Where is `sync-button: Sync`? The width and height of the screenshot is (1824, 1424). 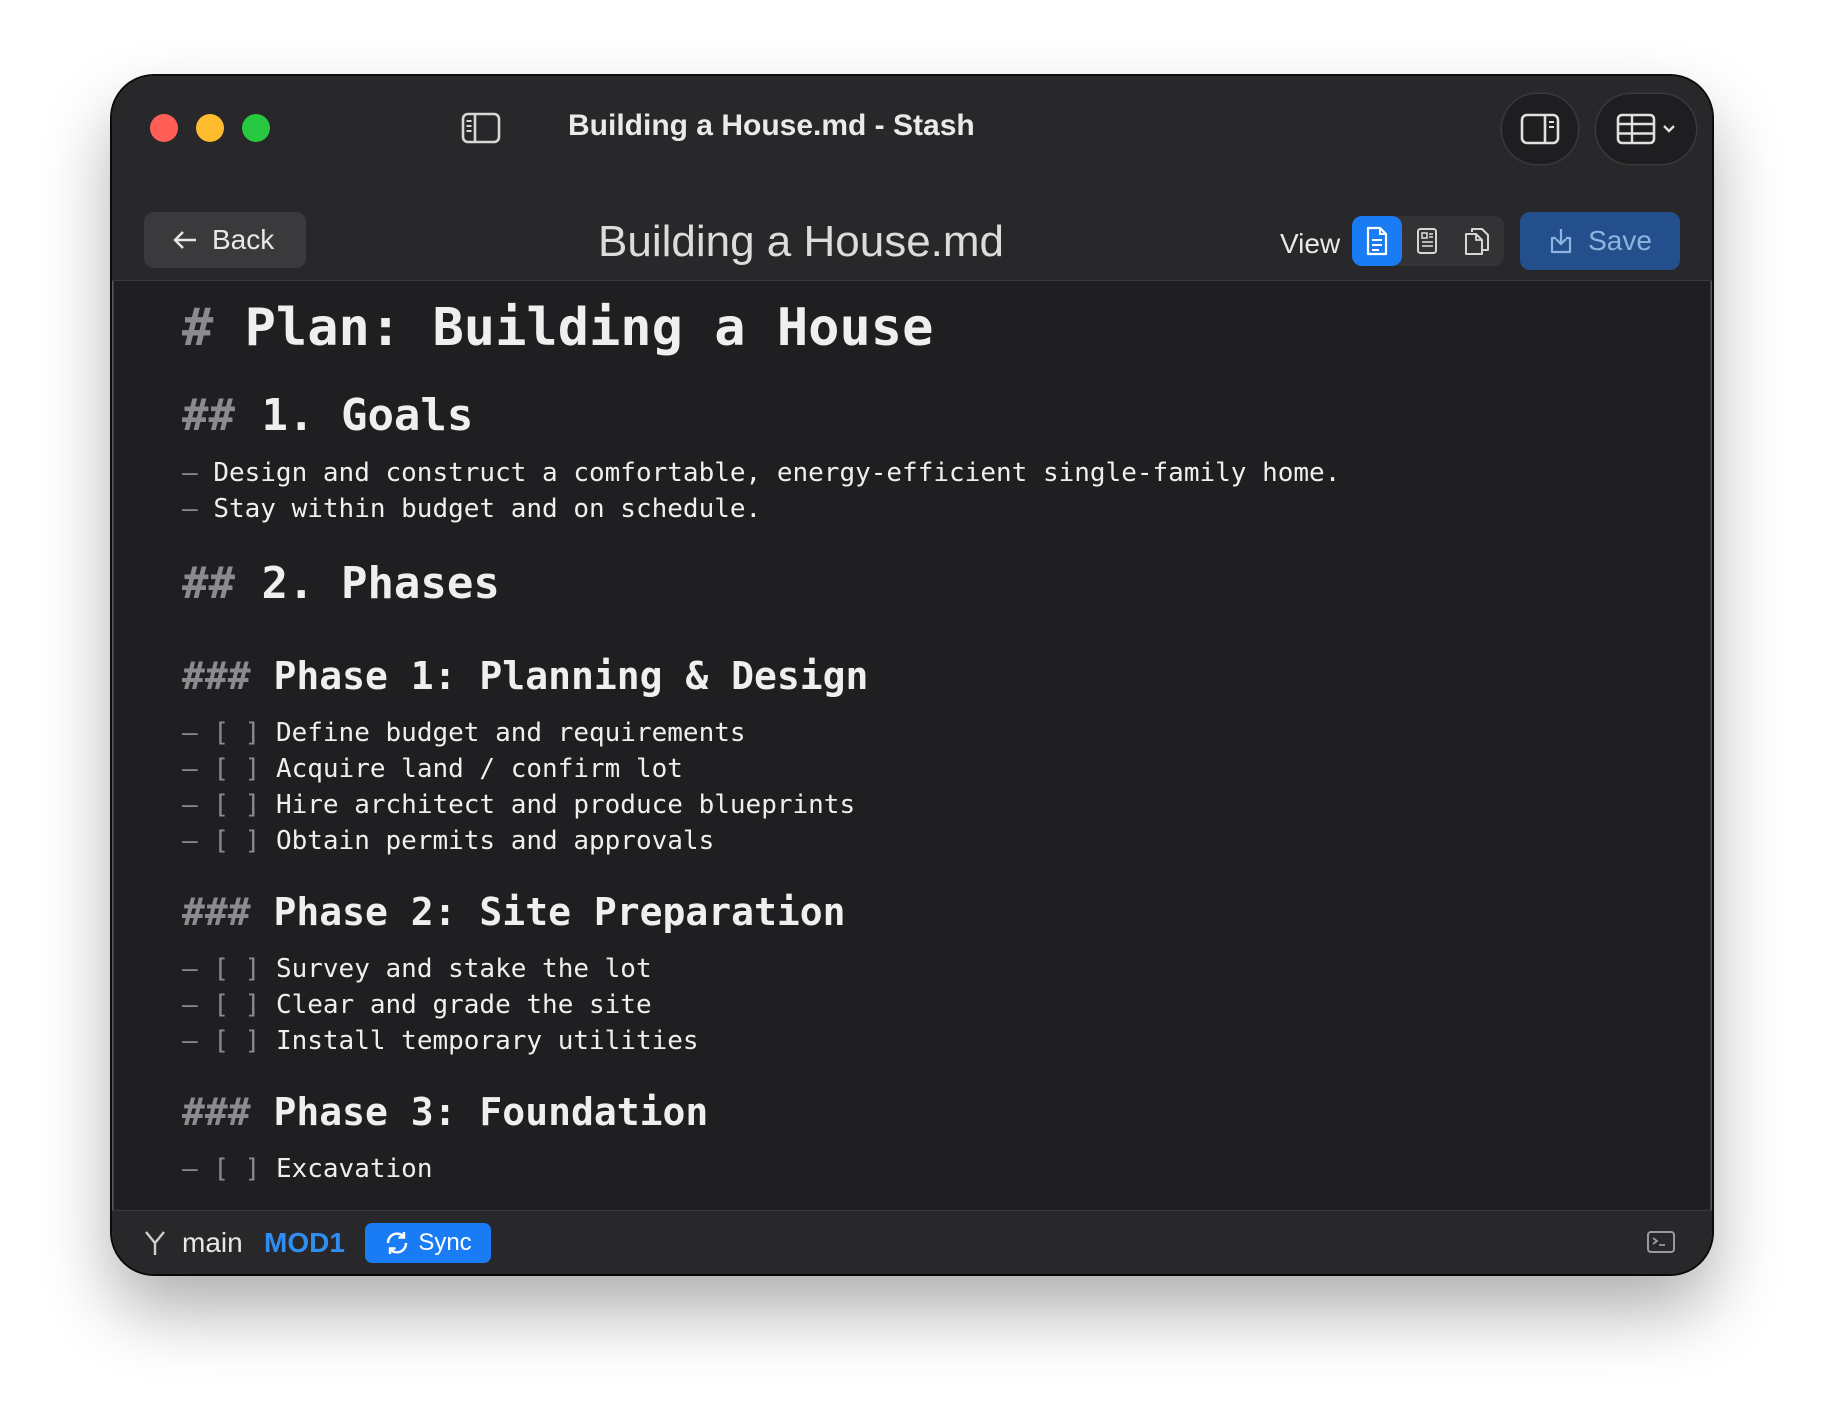 sync-button: Sync is located at coordinates (428, 1243).